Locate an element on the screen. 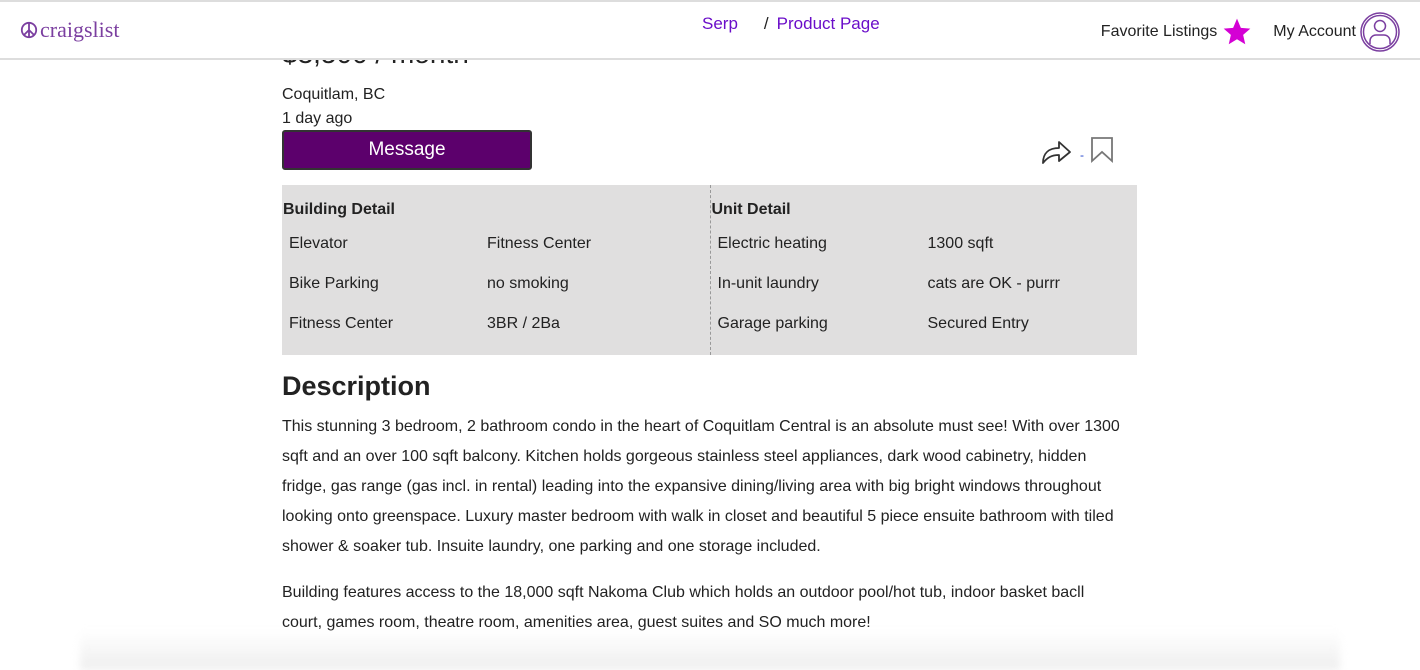 This screenshot has height=670, width=1420. unit-item: Secured Entry is located at coordinates (978, 323).